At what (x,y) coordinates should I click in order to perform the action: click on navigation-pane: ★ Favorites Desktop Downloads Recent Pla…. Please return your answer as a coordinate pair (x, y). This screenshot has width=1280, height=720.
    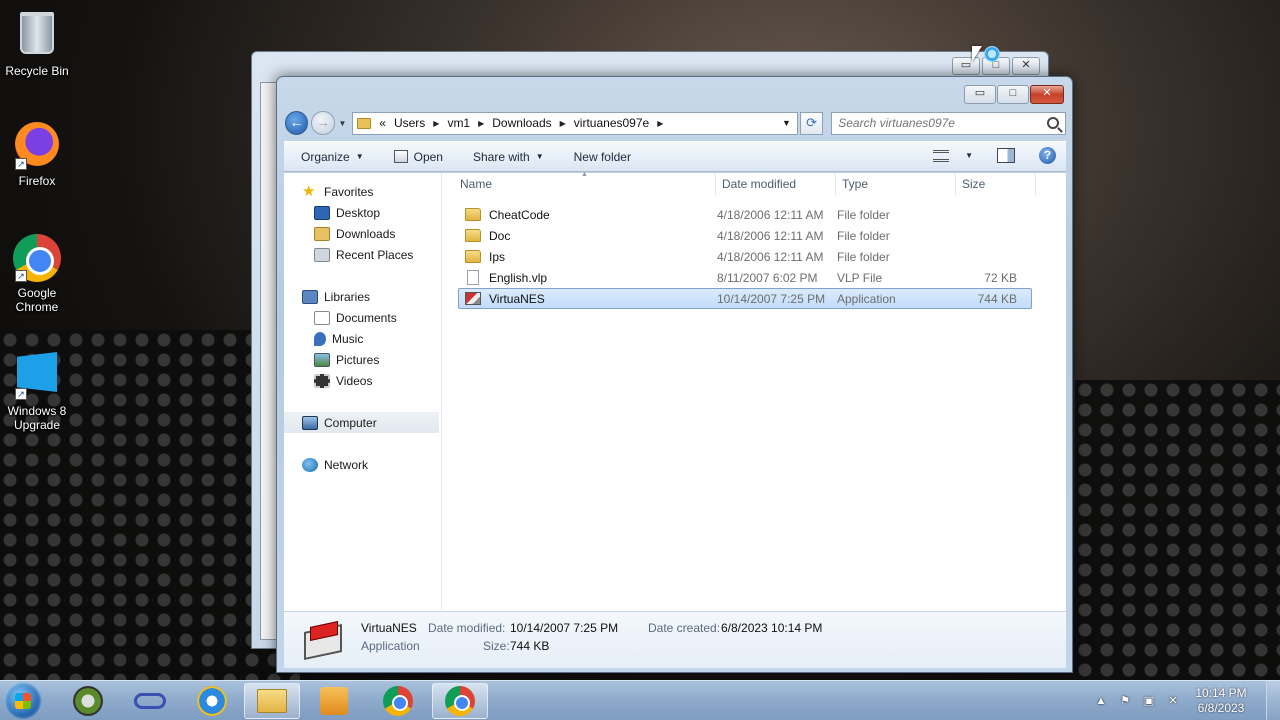
    Looking at the image, I should click on (363, 391).